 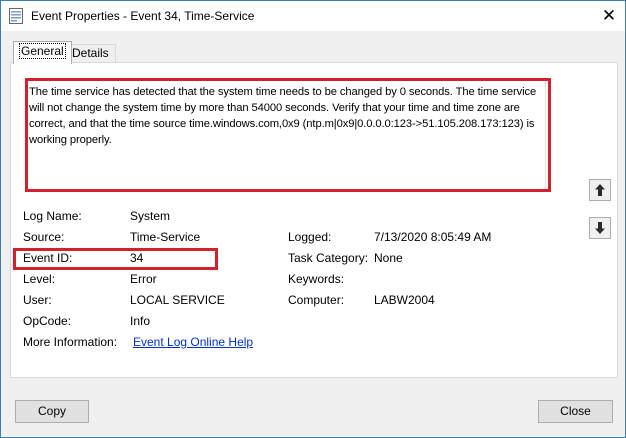 What do you see at coordinates (52, 411) in the screenshot?
I see `copy-button: Copy` at bounding box center [52, 411].